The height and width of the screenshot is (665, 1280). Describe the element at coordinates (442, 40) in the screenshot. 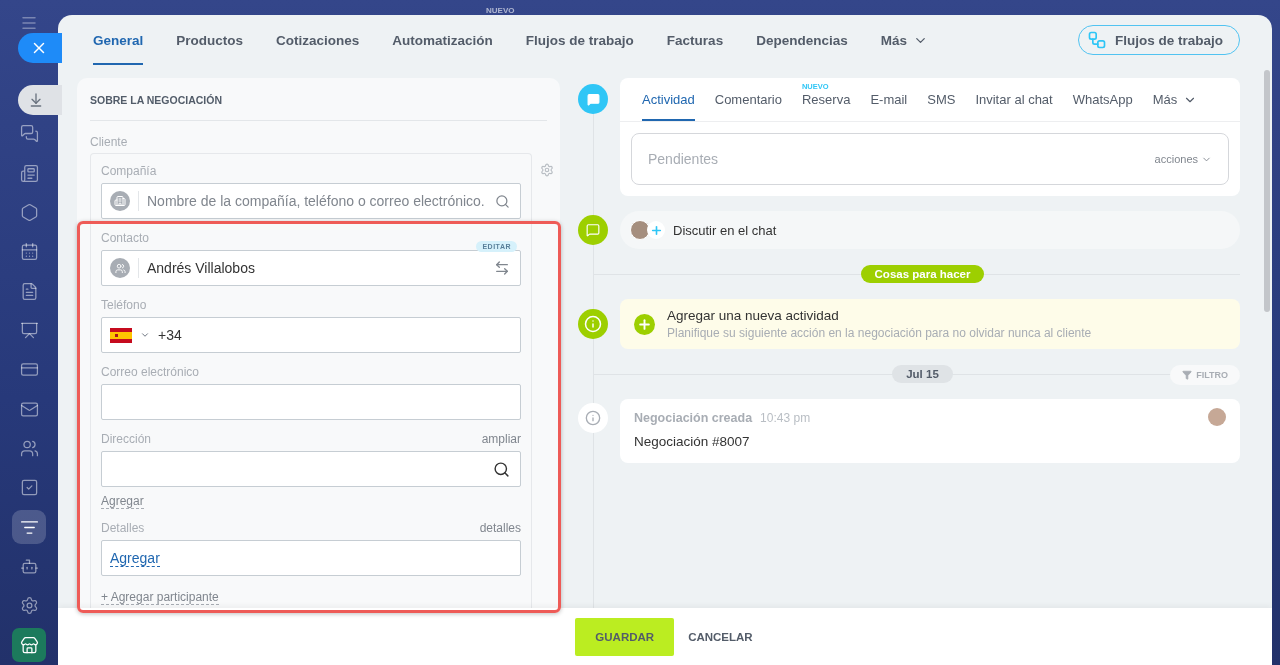

I see `tab: Automatización` at that location.